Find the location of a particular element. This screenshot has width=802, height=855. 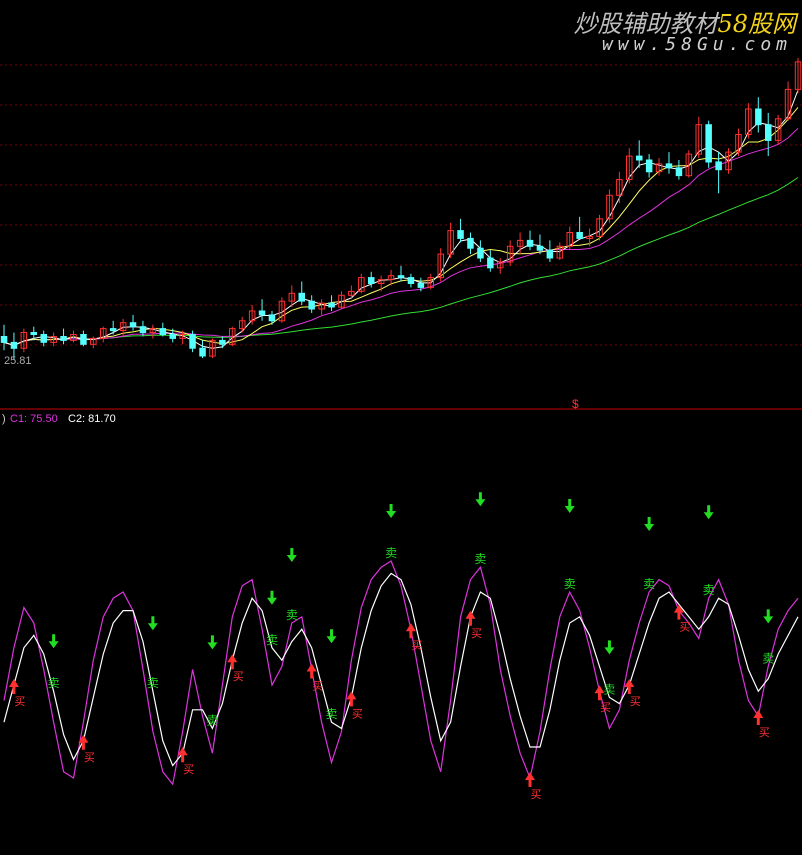

price-low-label: 25.81 is located at coordinates (18, 361).